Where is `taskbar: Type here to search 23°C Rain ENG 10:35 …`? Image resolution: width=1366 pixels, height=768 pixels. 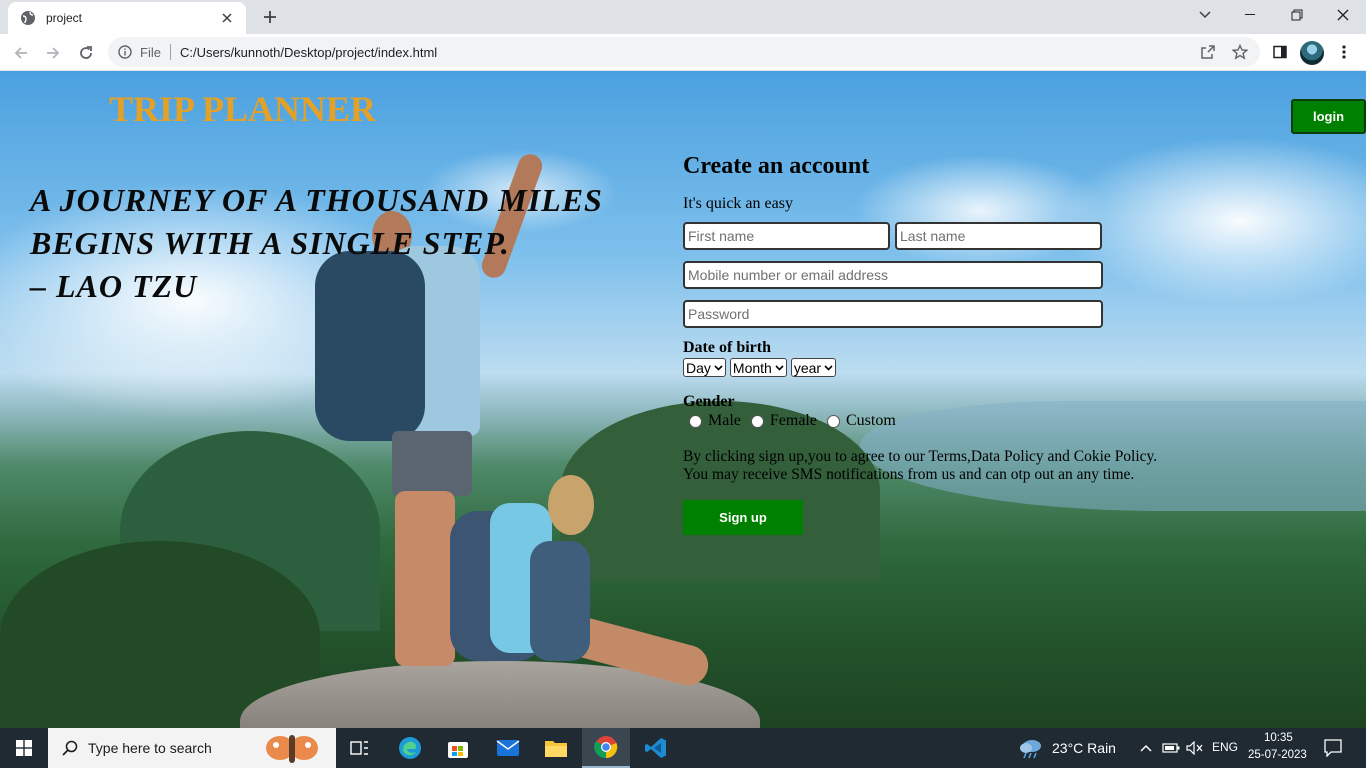 taskbar: Type here to search 23°C Rain ENG 10:35 … is located at coordinates (683, 748).